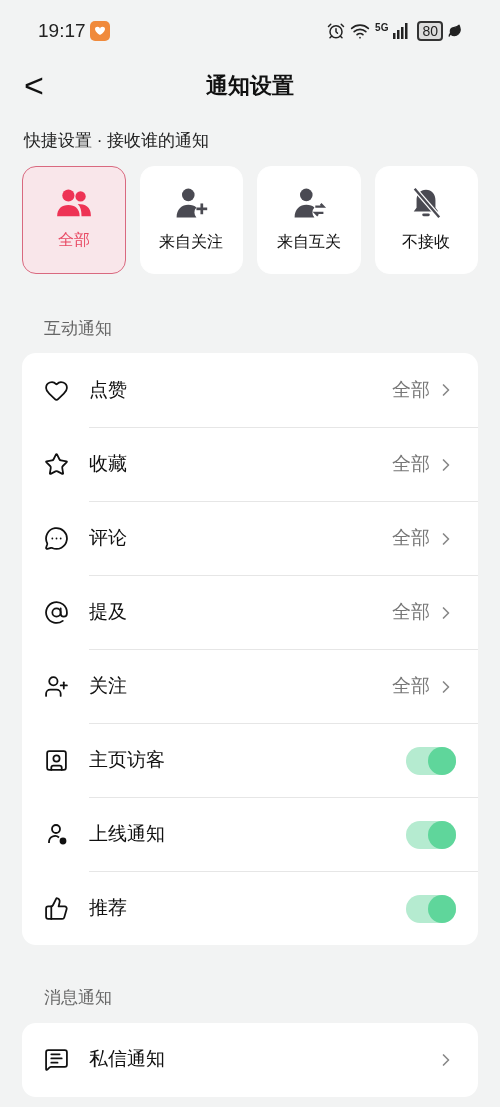 Image resolution: width=500 pixels, height=1107 pixels. I want to click on wifi-icon, so click(360, 31).